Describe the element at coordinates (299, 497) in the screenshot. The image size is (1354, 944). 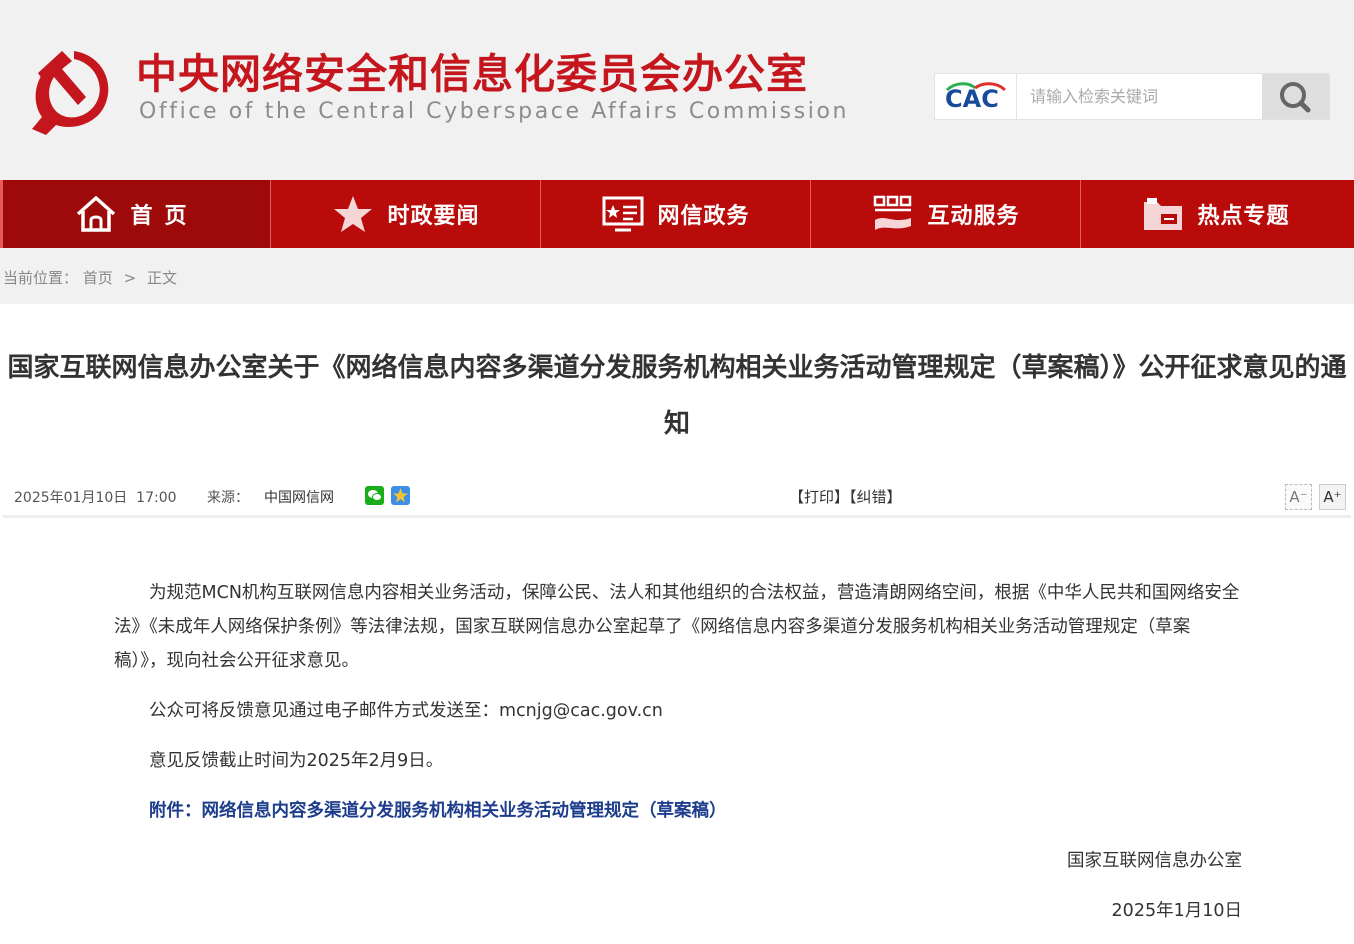
I see `source-link: 中国网信网` at that location.